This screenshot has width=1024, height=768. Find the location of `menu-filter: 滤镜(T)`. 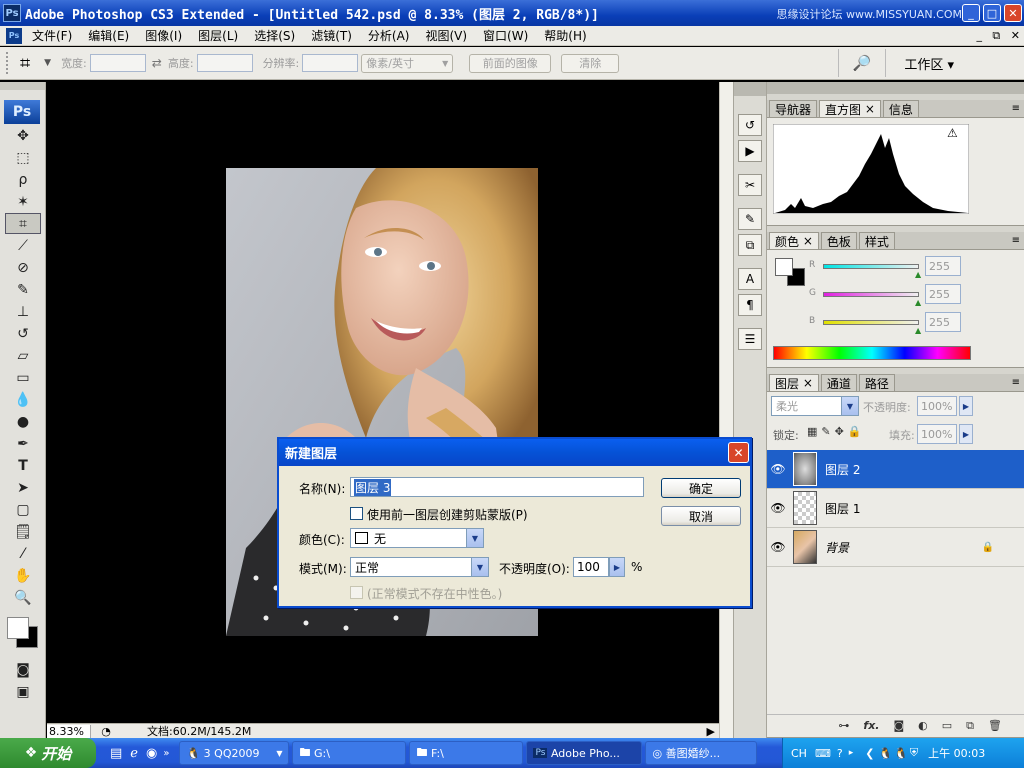

menu-filter: 滤镜(T) is located at coordinates (331, 35).